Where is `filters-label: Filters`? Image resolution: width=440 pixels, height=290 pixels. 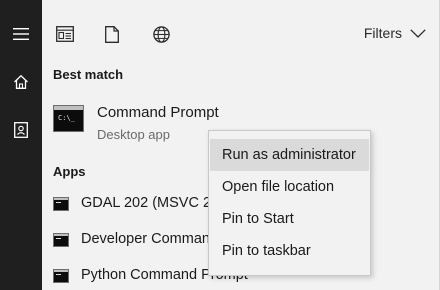
filters-label: Filters is located at coordinates (382, 33).